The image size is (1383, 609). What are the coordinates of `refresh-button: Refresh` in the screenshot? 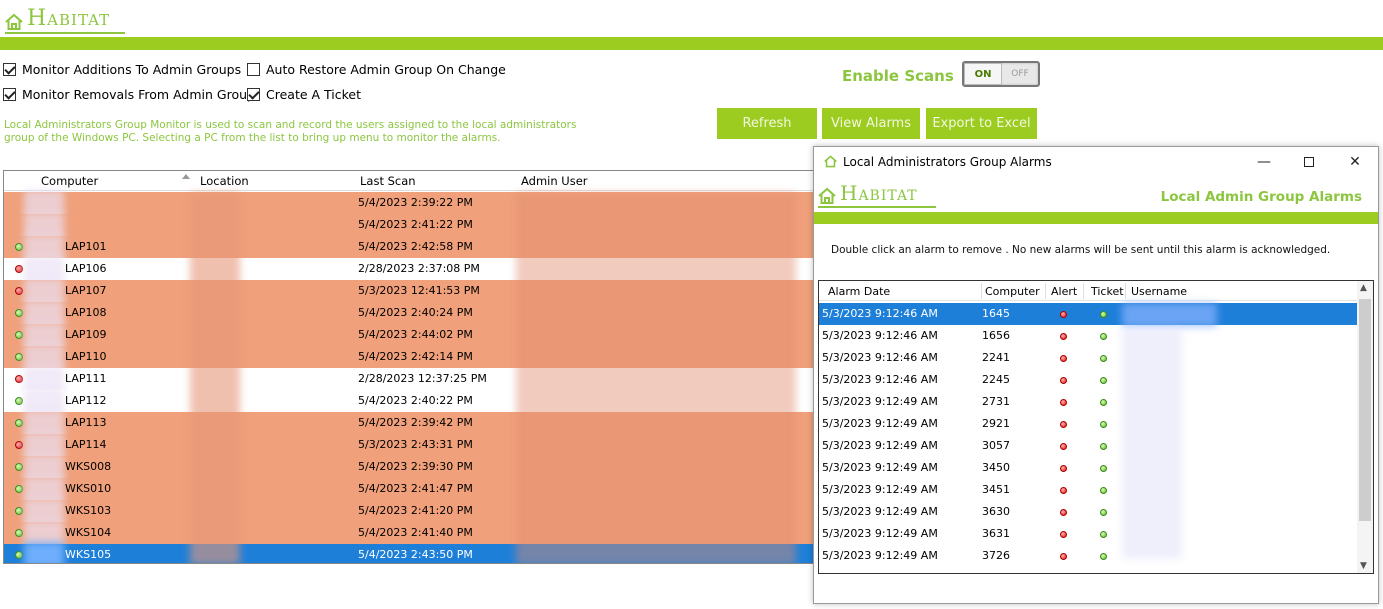 It's located at (767, 123).